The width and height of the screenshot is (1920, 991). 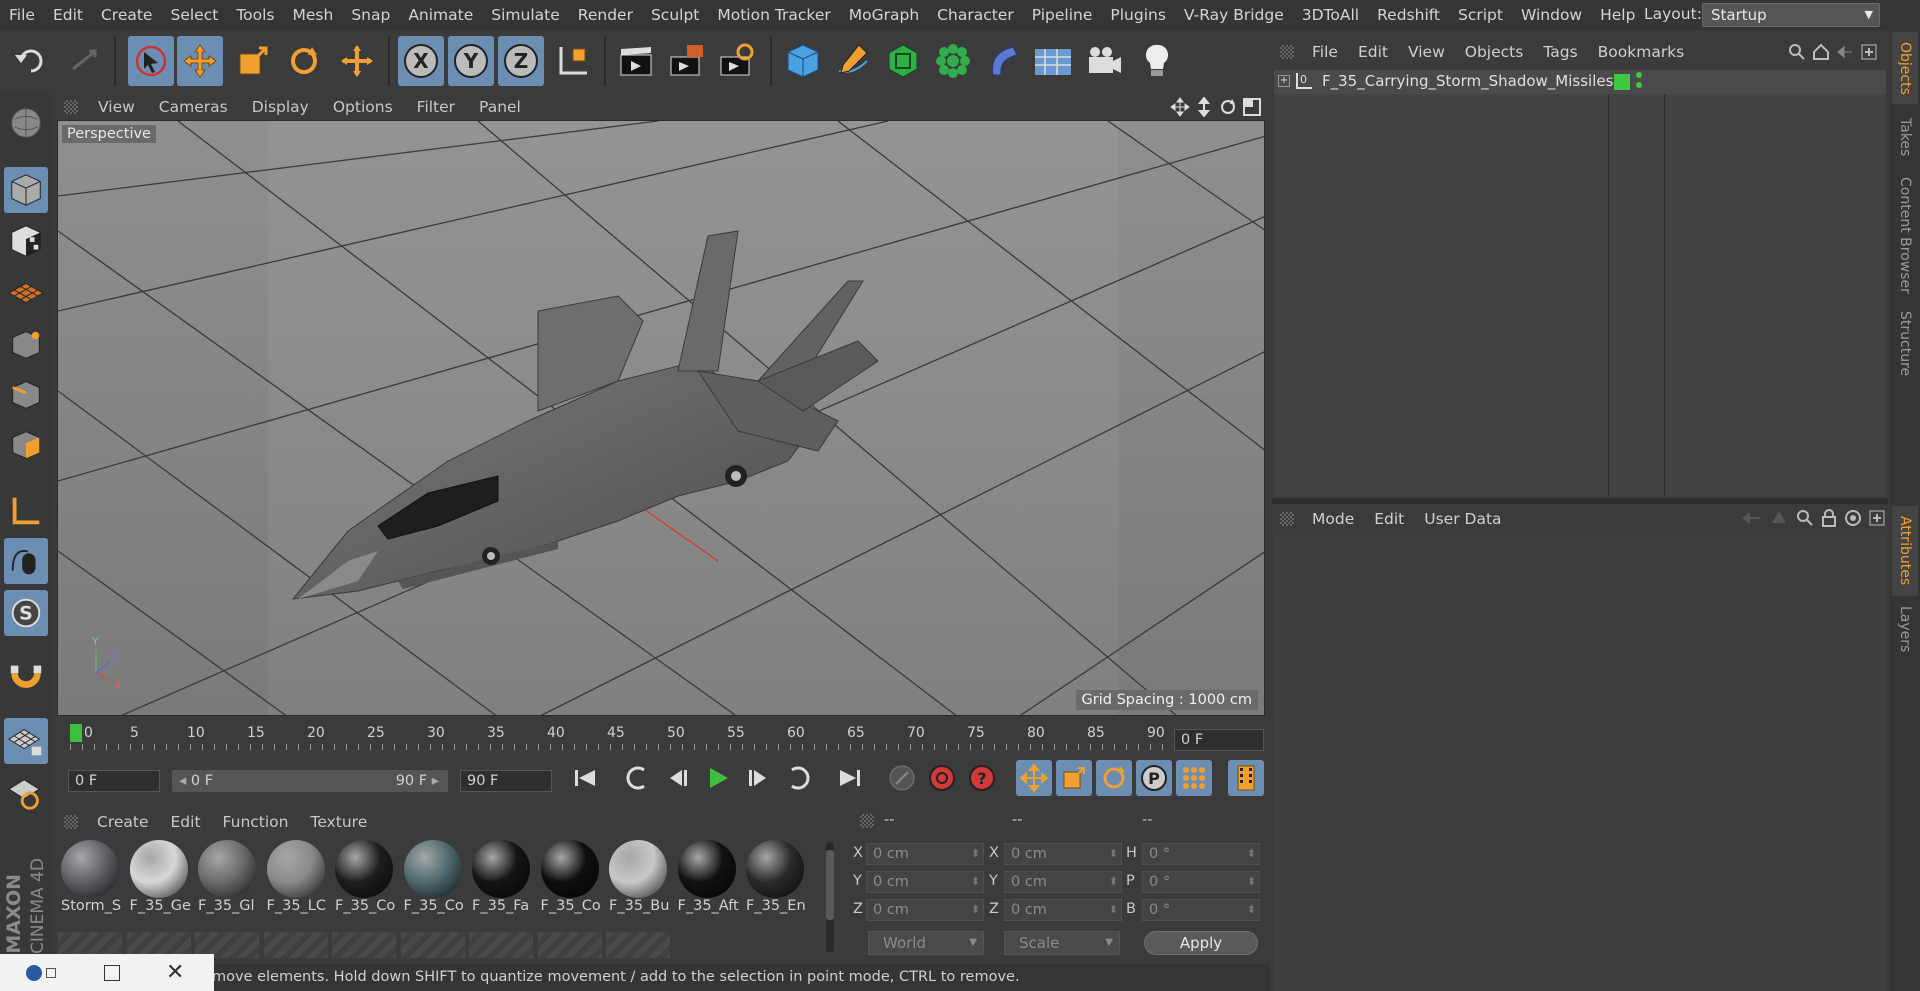 I want to click on tab-takes: Takes, so click(x=1905, y=137).